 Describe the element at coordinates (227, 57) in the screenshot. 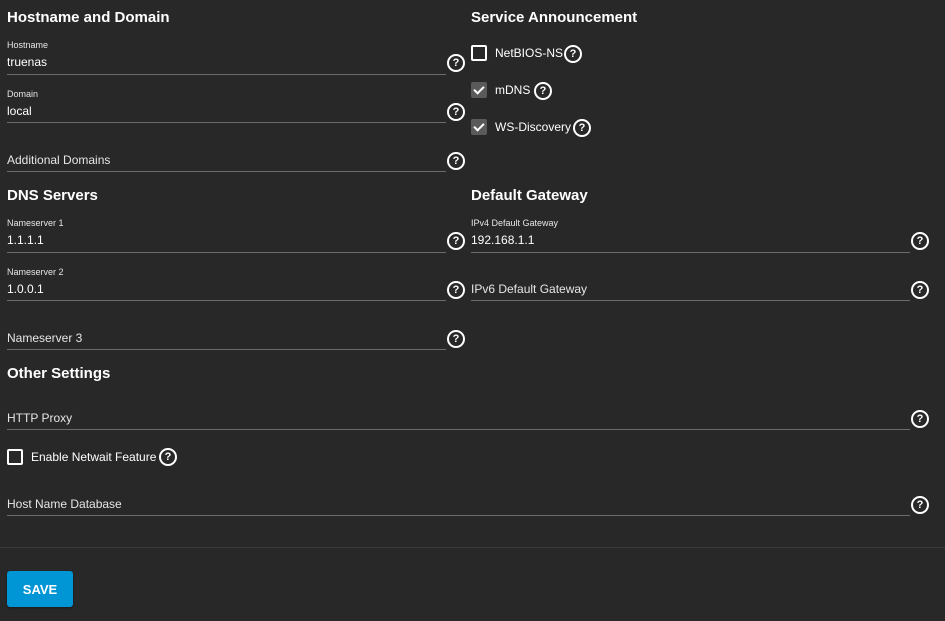

I see `hostname-field: Hostname truenas` at that location.